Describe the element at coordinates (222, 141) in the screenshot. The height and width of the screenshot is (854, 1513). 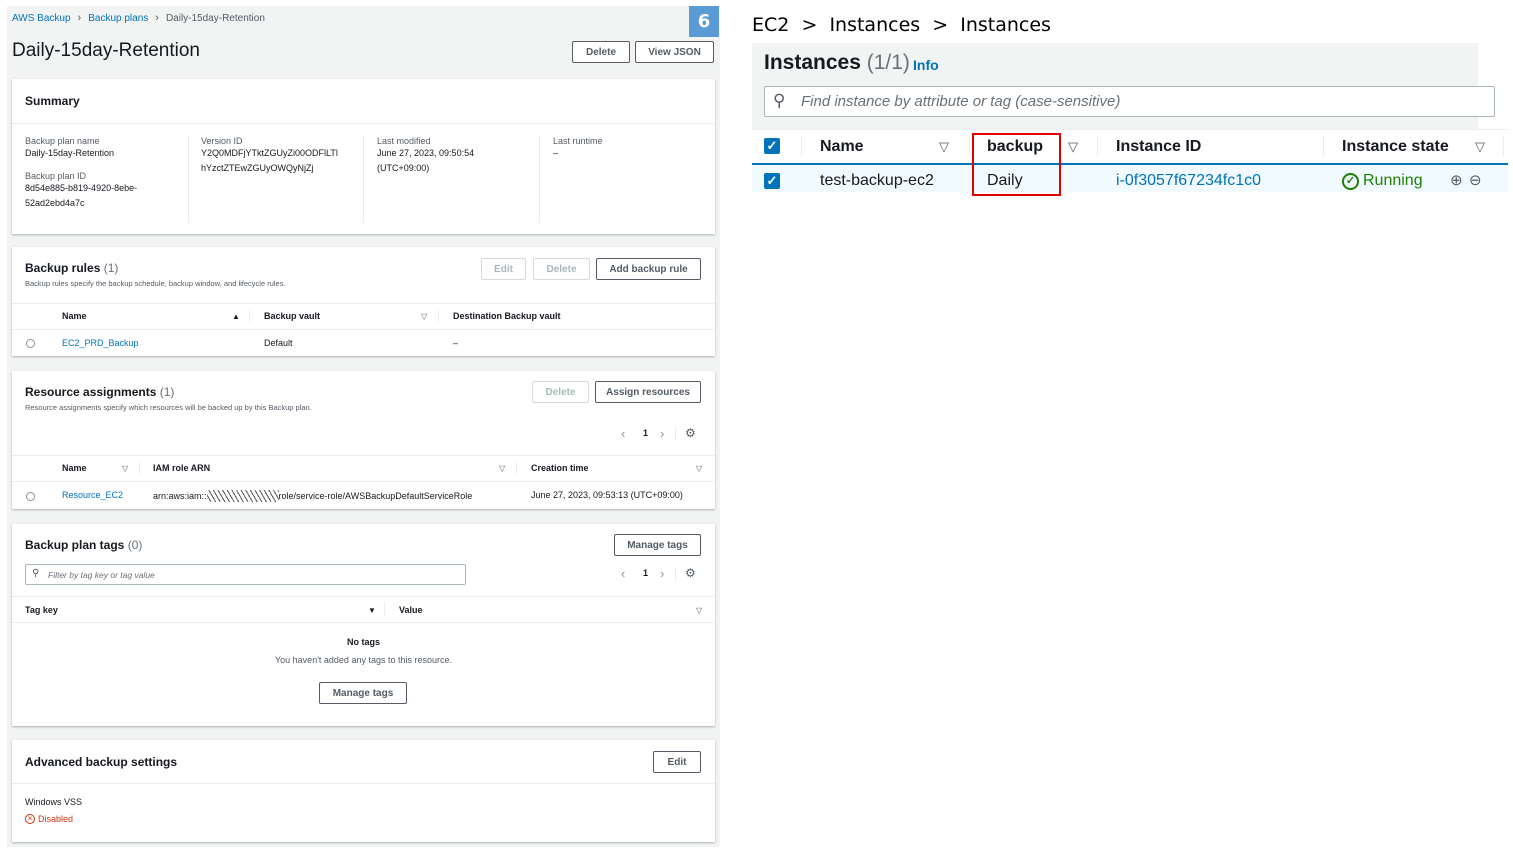
I see `version-id-label: Version ID` at that location.